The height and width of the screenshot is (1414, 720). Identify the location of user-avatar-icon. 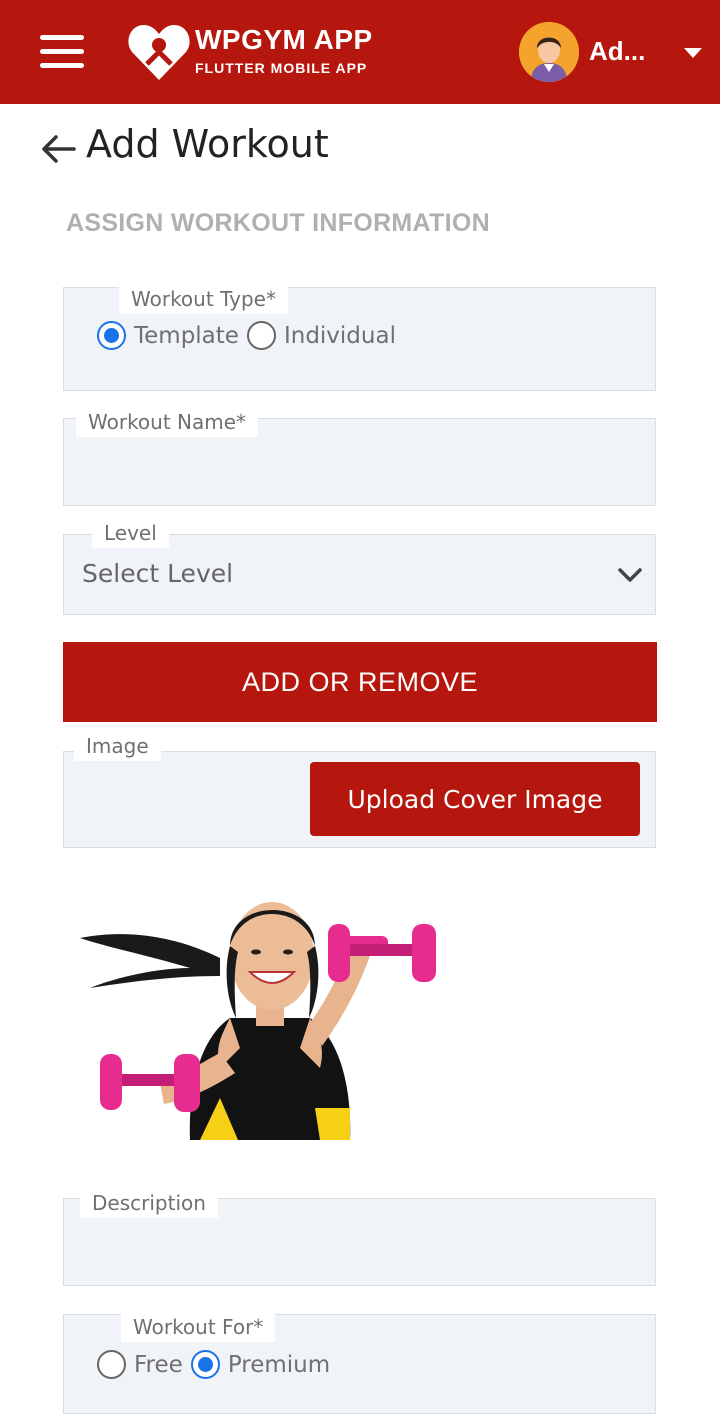
(549, 52).